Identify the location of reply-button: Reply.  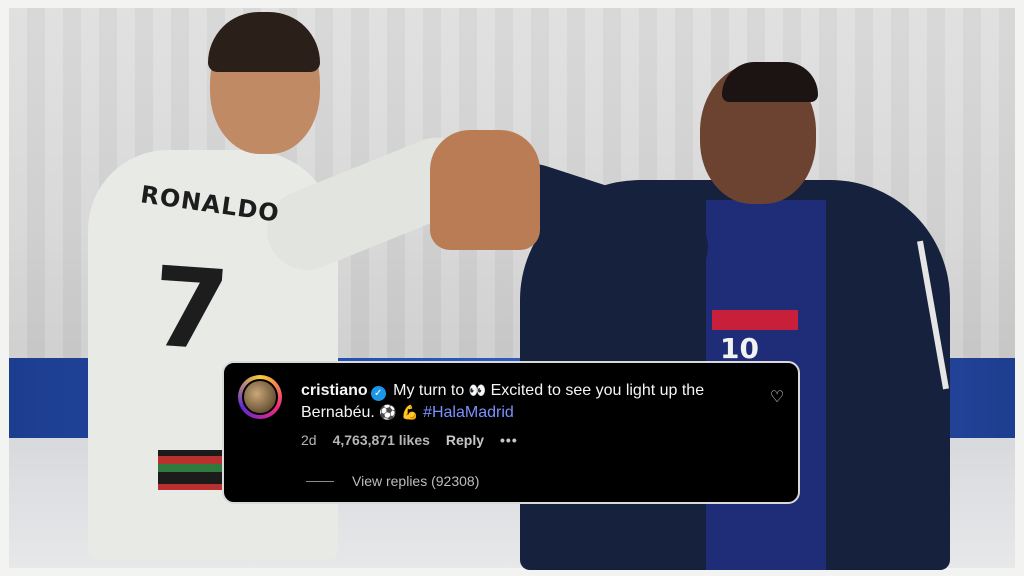
(465, 440).